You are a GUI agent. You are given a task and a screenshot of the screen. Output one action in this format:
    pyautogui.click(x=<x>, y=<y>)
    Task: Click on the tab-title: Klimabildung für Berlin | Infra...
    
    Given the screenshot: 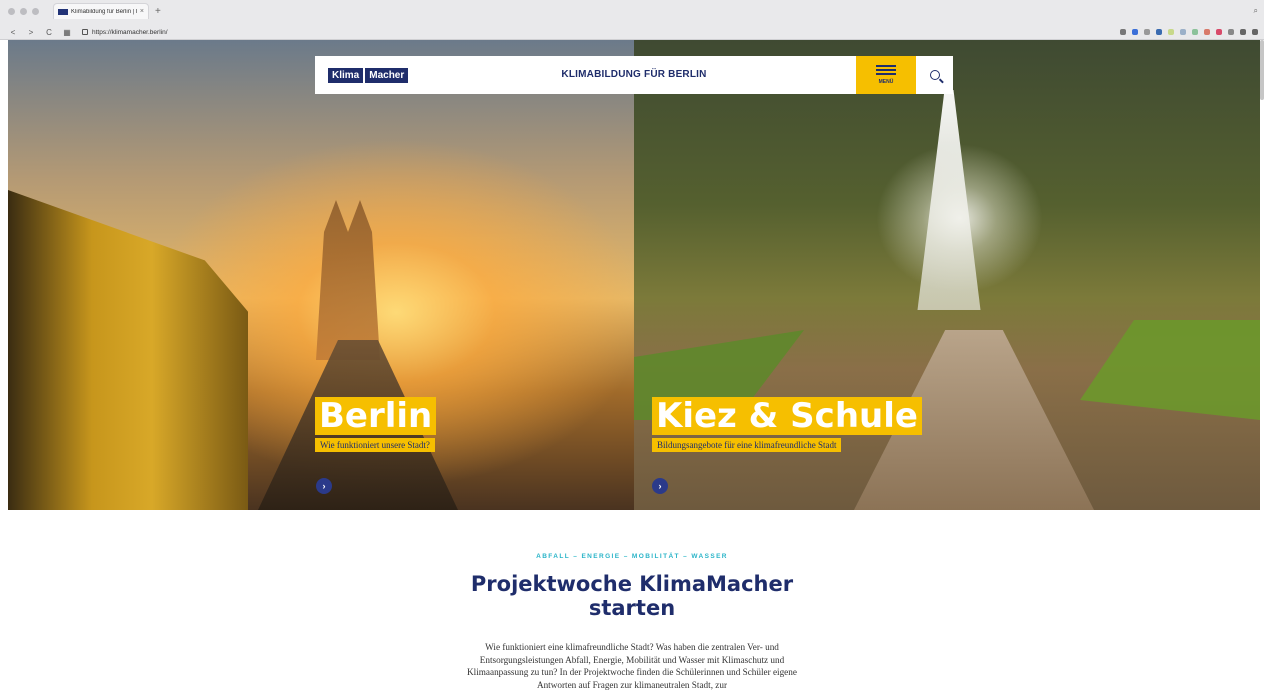 What is the action you would take?
    pyautogui.click(x=104, y=11)
    